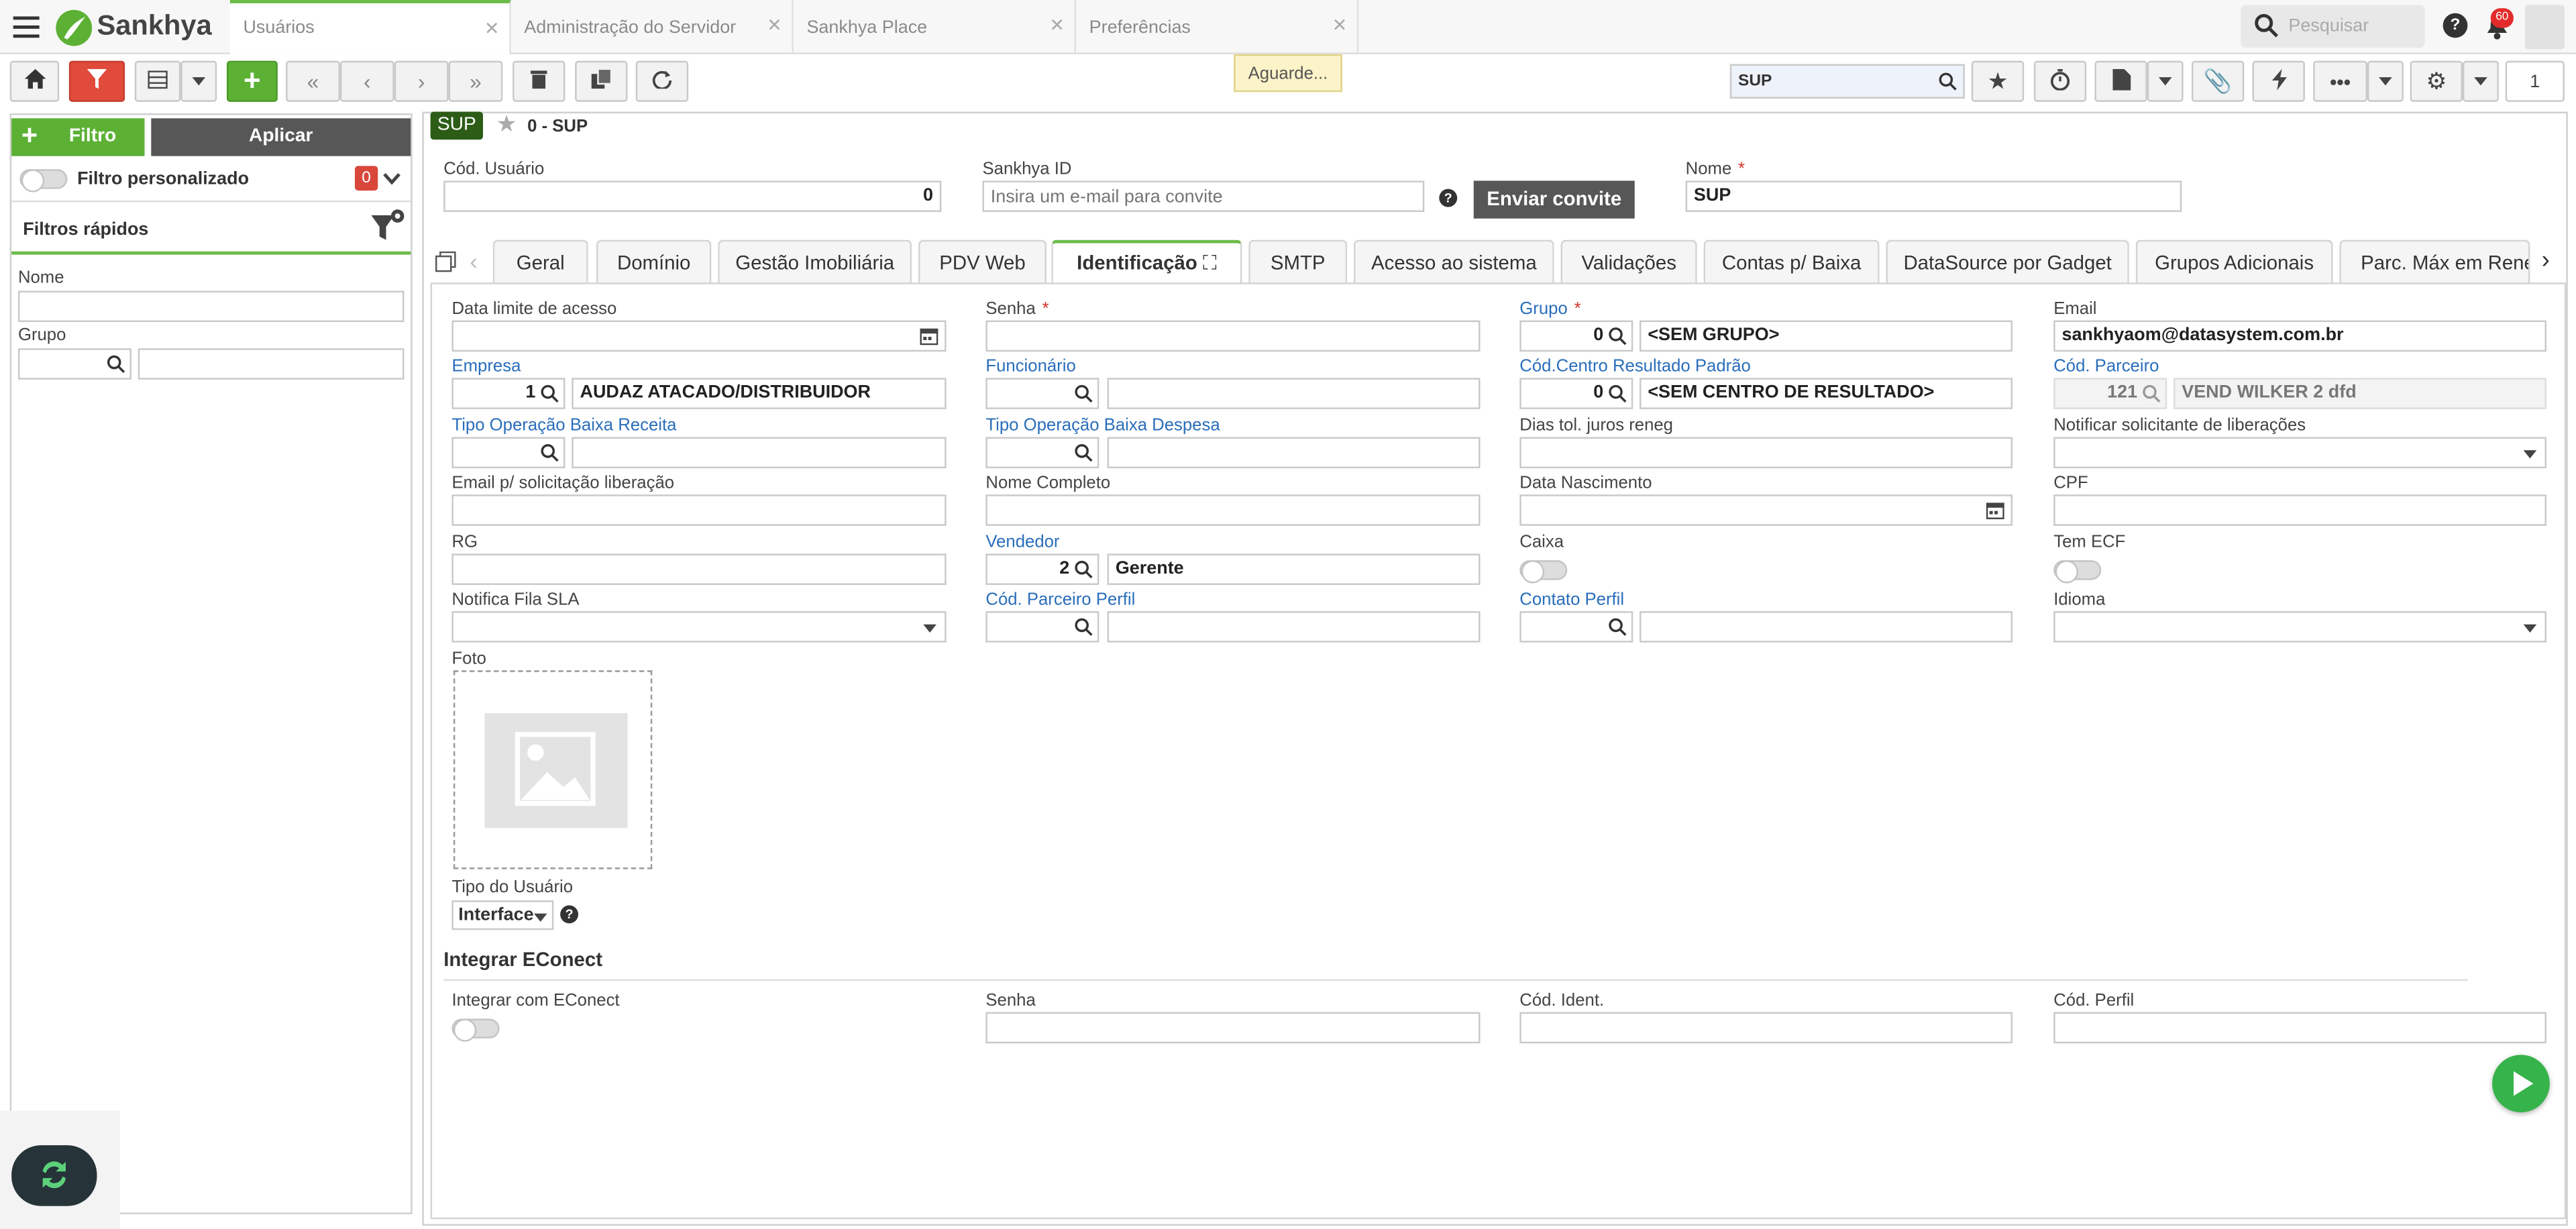 This screenshot has width=2576, height=1229. I want to click on chevron-down-icon, so click(392, 181).